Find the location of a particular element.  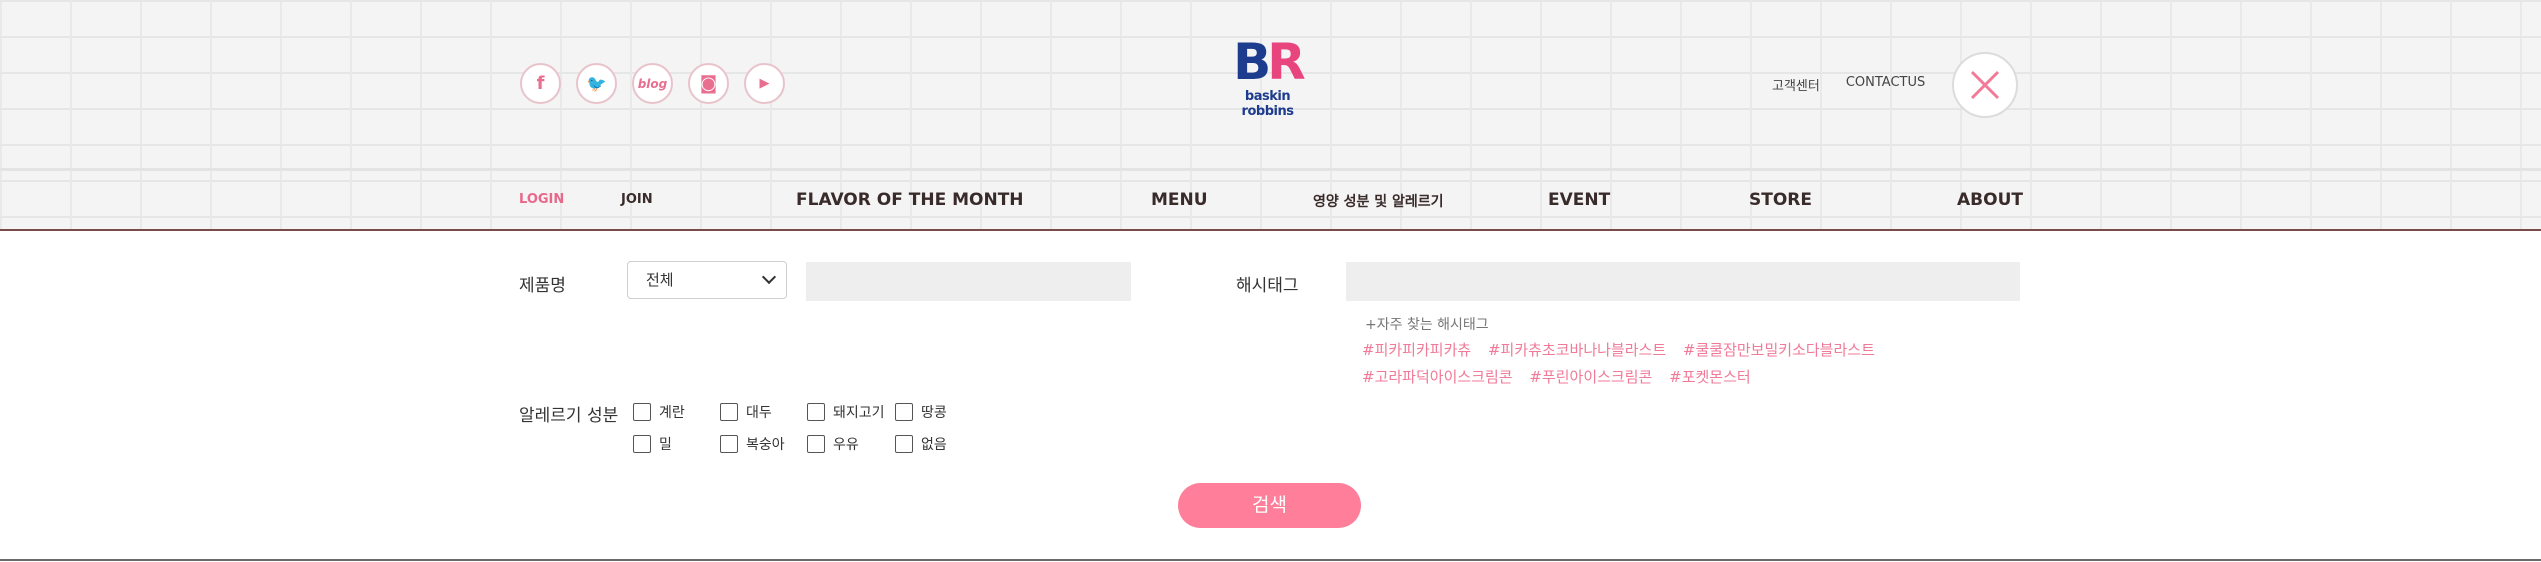

social-links: f 🐦 blog ◙ ▶ is located at coordinates (652, 83).